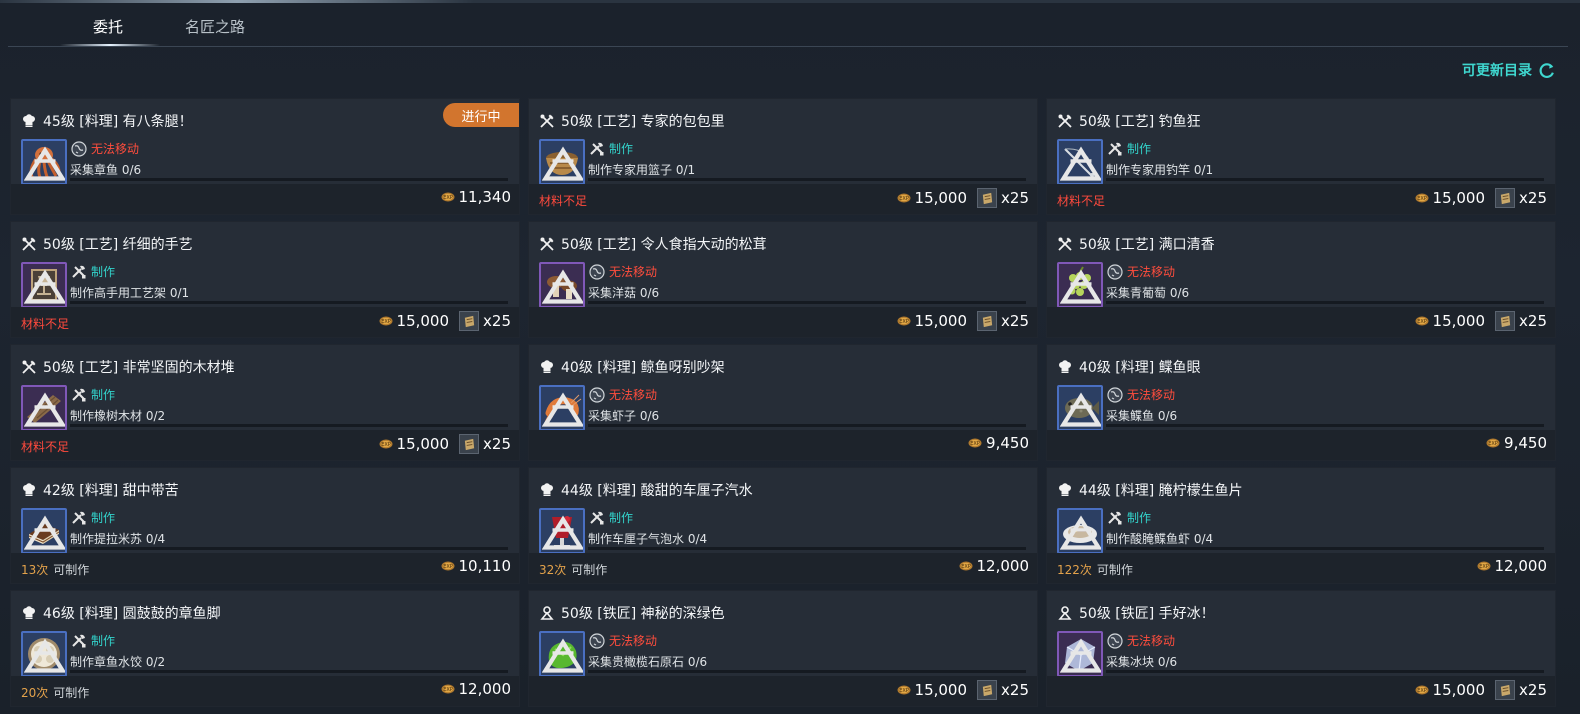 The height and width of the screenshot is (714, 1580). I want to click on objective-text: 制作车厘子气泡水 0/4, so click(648, 539).